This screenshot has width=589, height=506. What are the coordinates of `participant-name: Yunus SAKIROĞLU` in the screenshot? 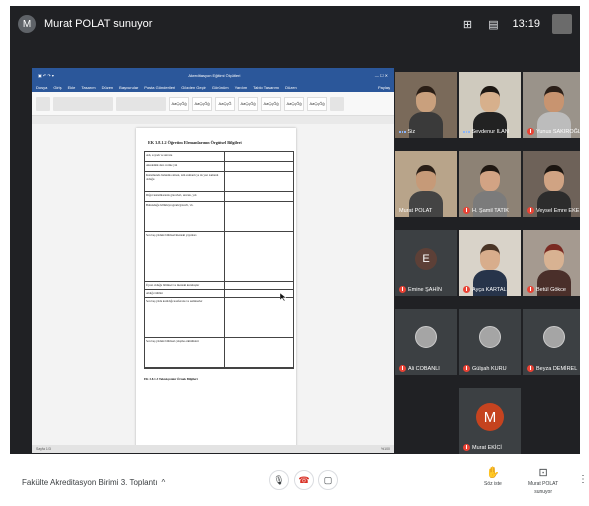 It's located at (558, 131).